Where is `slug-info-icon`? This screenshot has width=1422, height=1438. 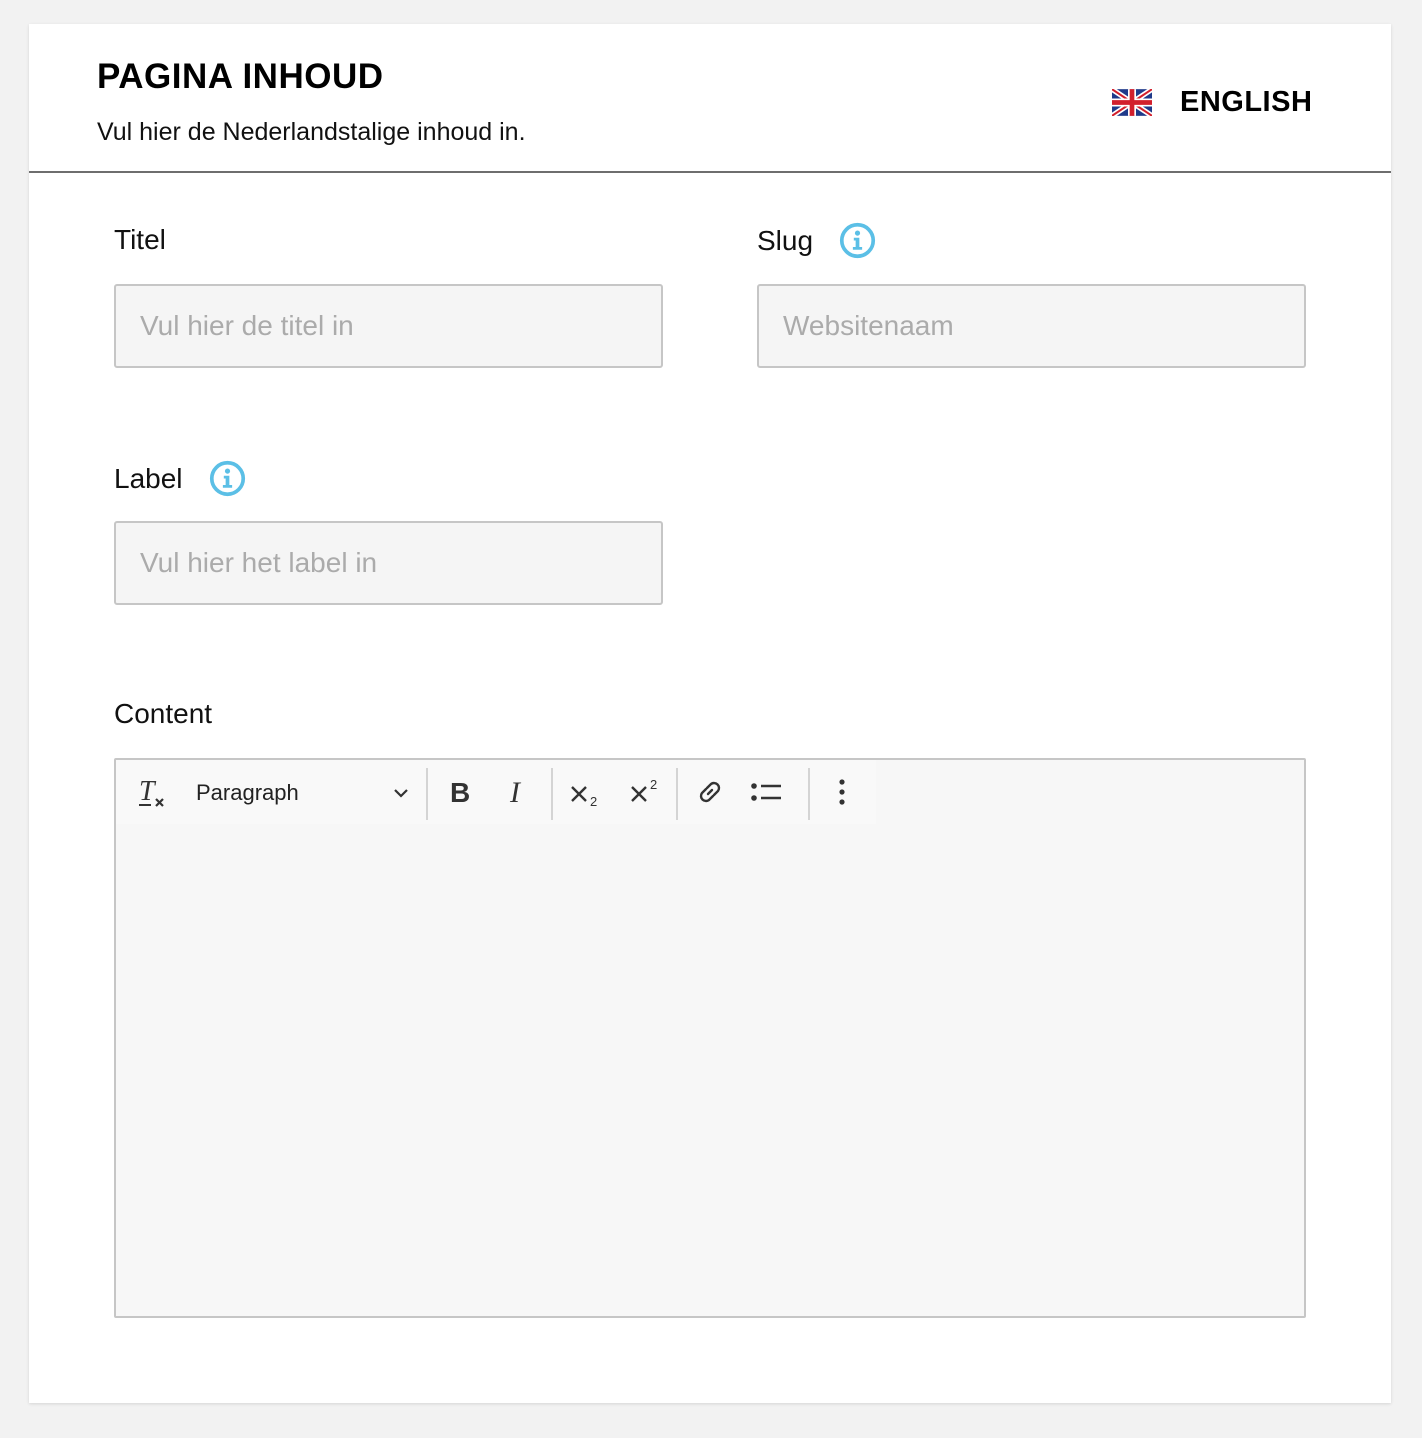
slug-info-icon is located at coordinates (857, 240).